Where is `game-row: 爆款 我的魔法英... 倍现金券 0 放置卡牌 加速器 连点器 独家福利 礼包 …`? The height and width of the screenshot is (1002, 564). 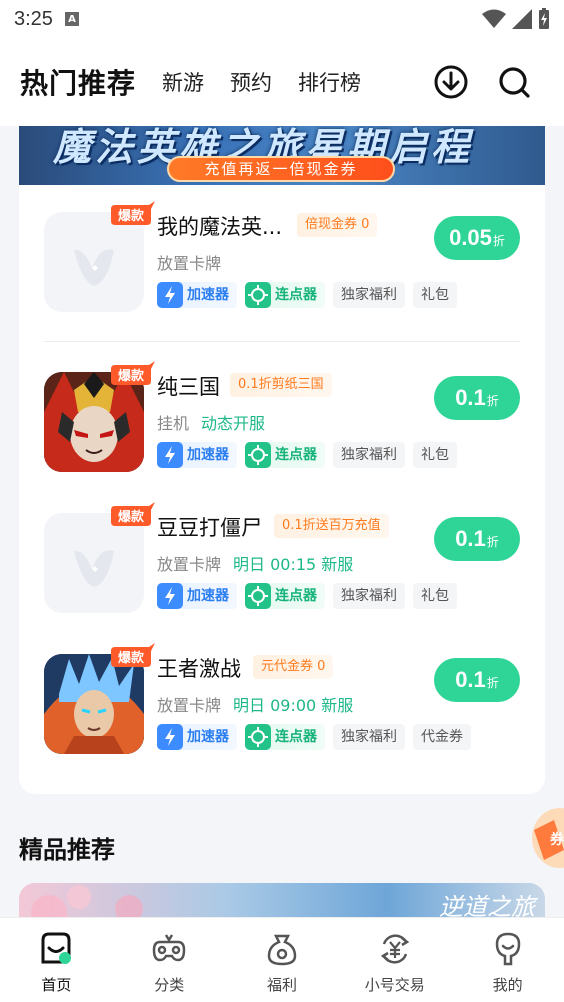
game-row: 爆款 我的魔法英... 倍现金券 0 放置卡牌 加速器 连点器 独家福利 礼包 … is located at coordinates (282, 256).